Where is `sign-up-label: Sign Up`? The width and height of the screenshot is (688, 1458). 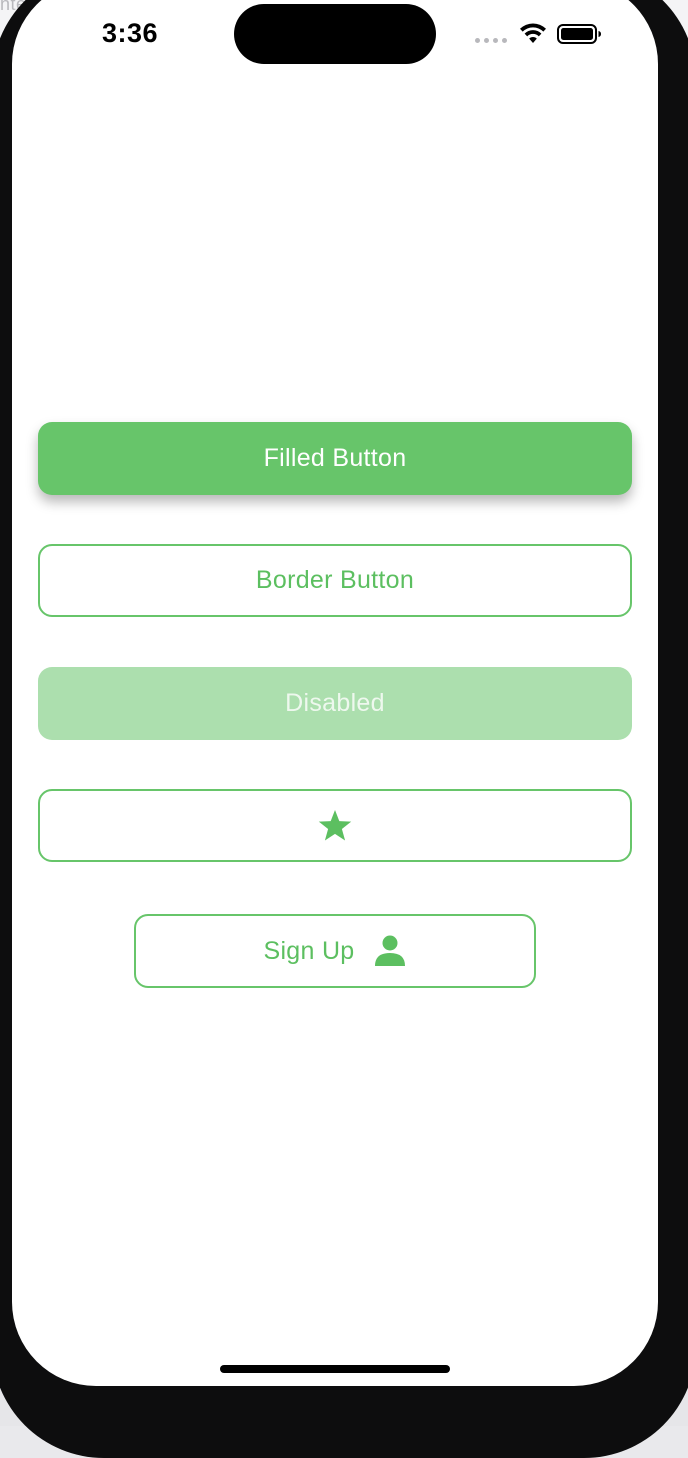
sign-up-label: Sign Up is located at coordinates (309, 950).